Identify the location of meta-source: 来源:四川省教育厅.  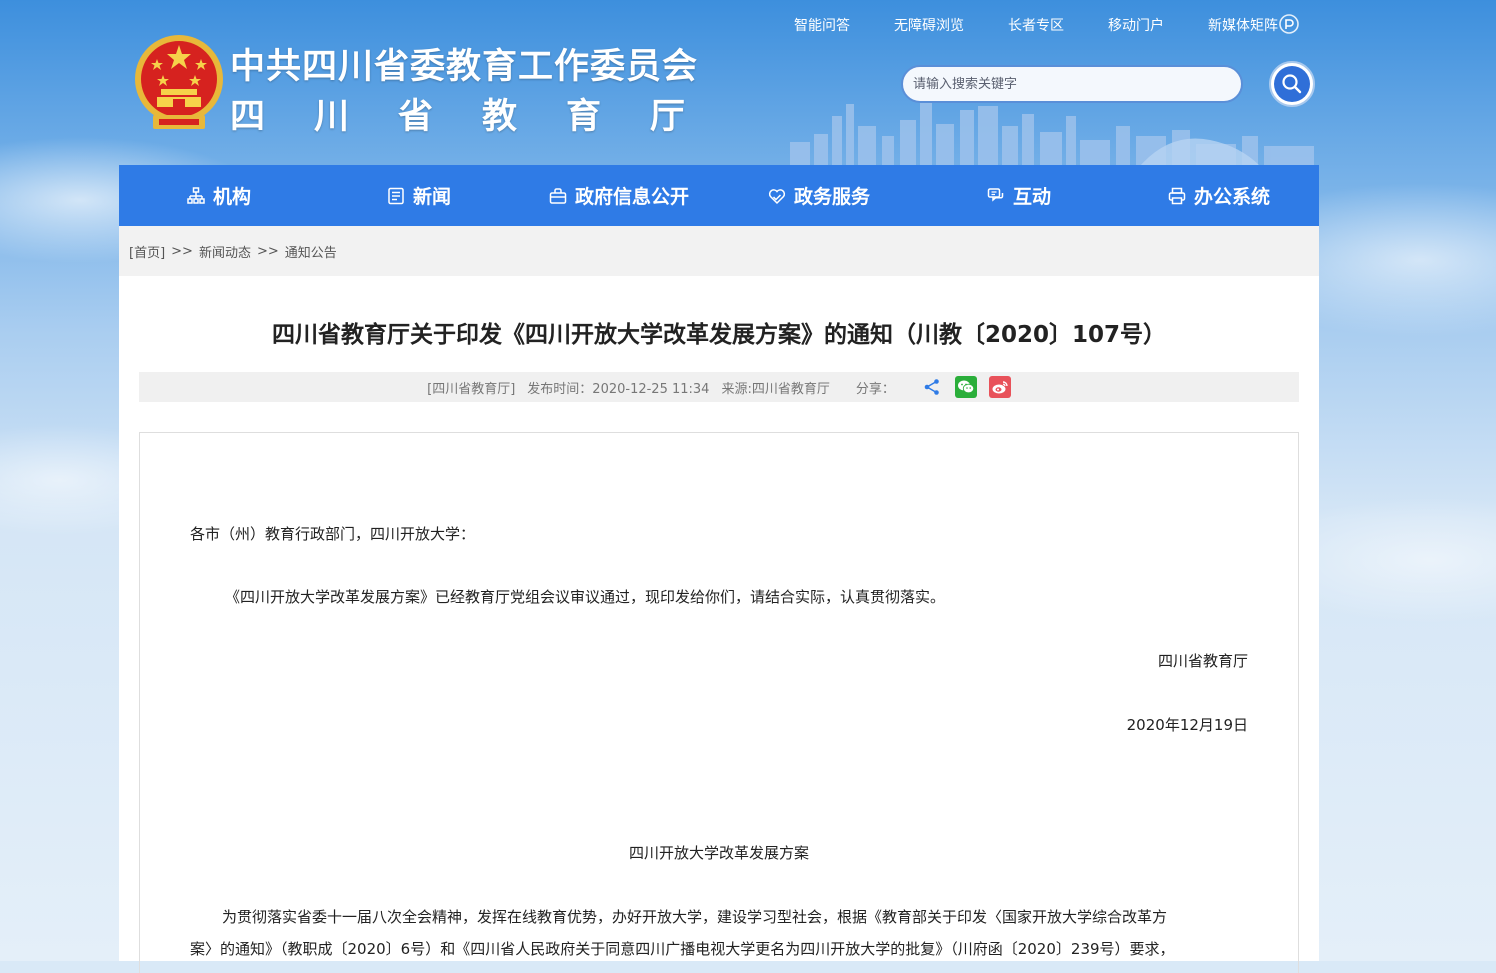
(775, 389).